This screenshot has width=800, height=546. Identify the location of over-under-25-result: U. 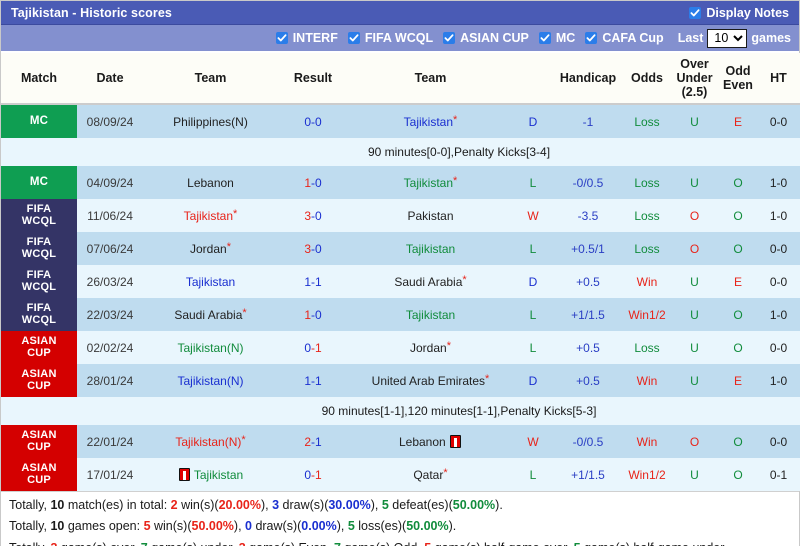
(694, 121).